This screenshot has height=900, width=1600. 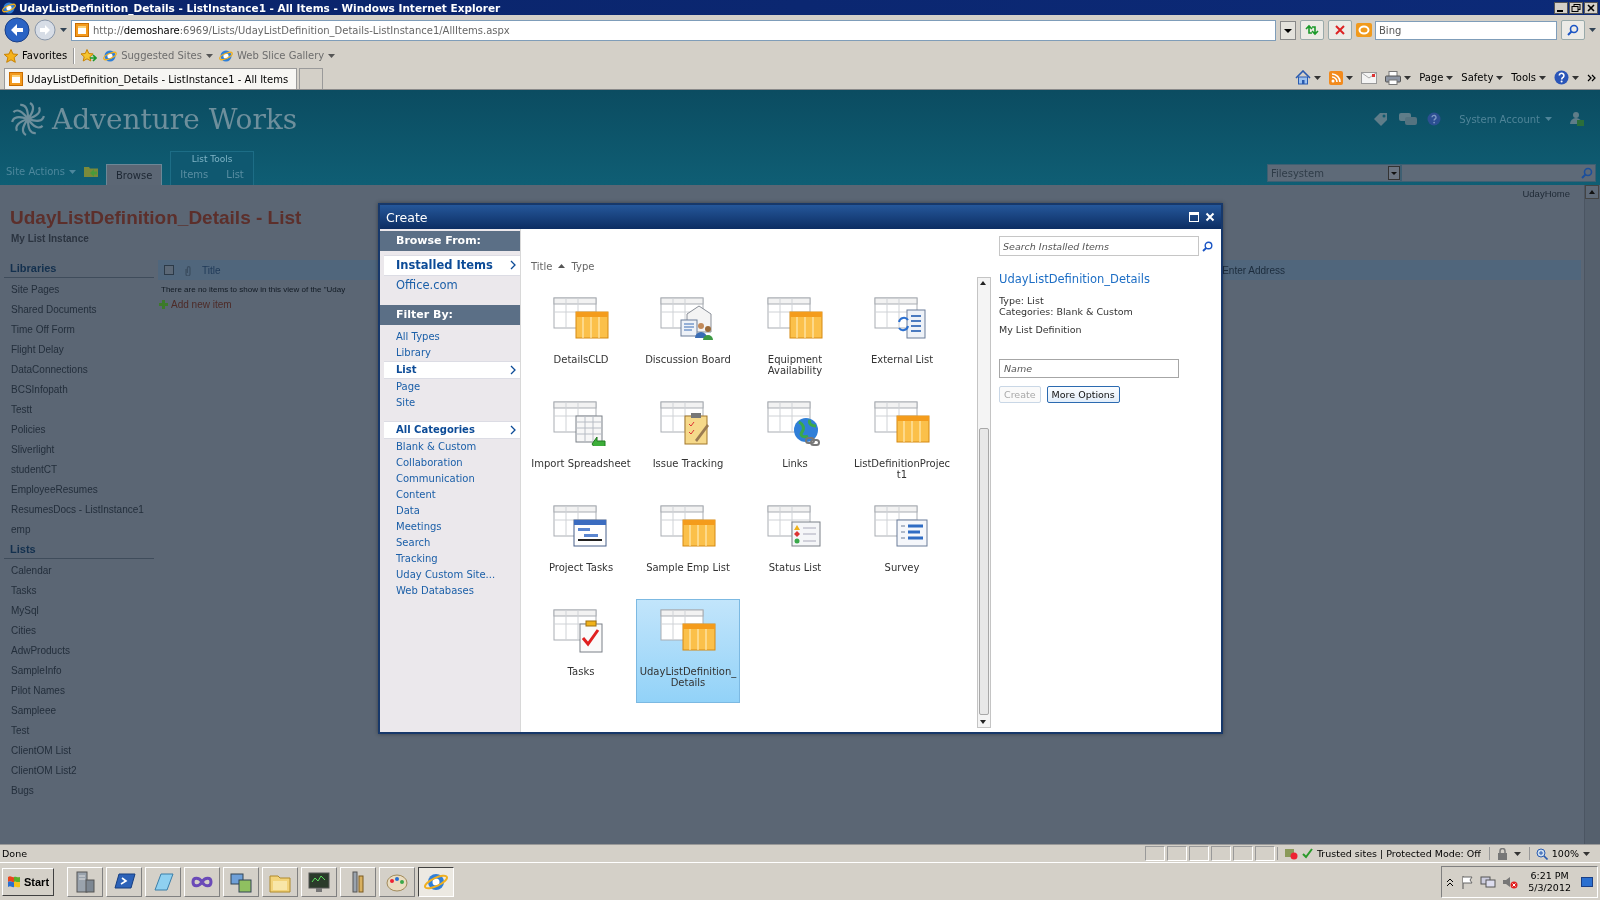 What do you see at coordinates (436, 881) in the screenshot?
I see `taskbar-app` at bounding box center [436, 881].